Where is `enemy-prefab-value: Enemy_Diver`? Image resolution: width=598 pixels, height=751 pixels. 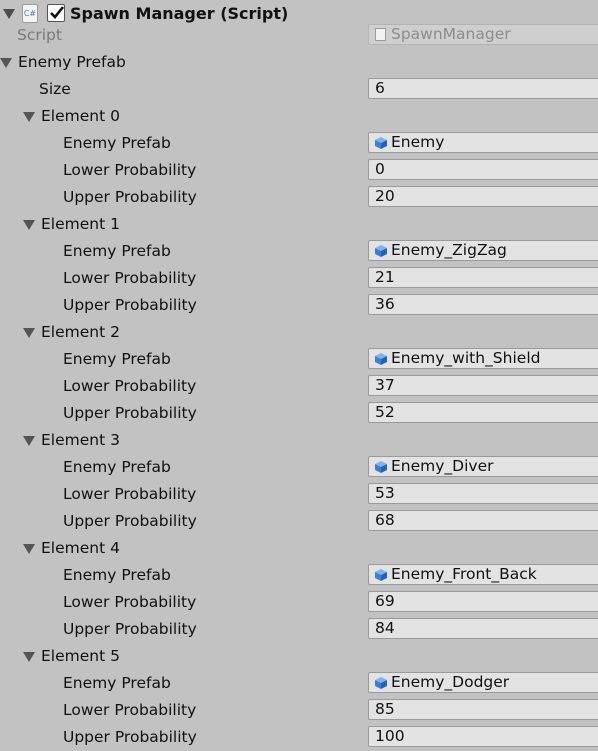 enemy-prefab-value: Enemy_Diver is located at coordinates (442, 466).